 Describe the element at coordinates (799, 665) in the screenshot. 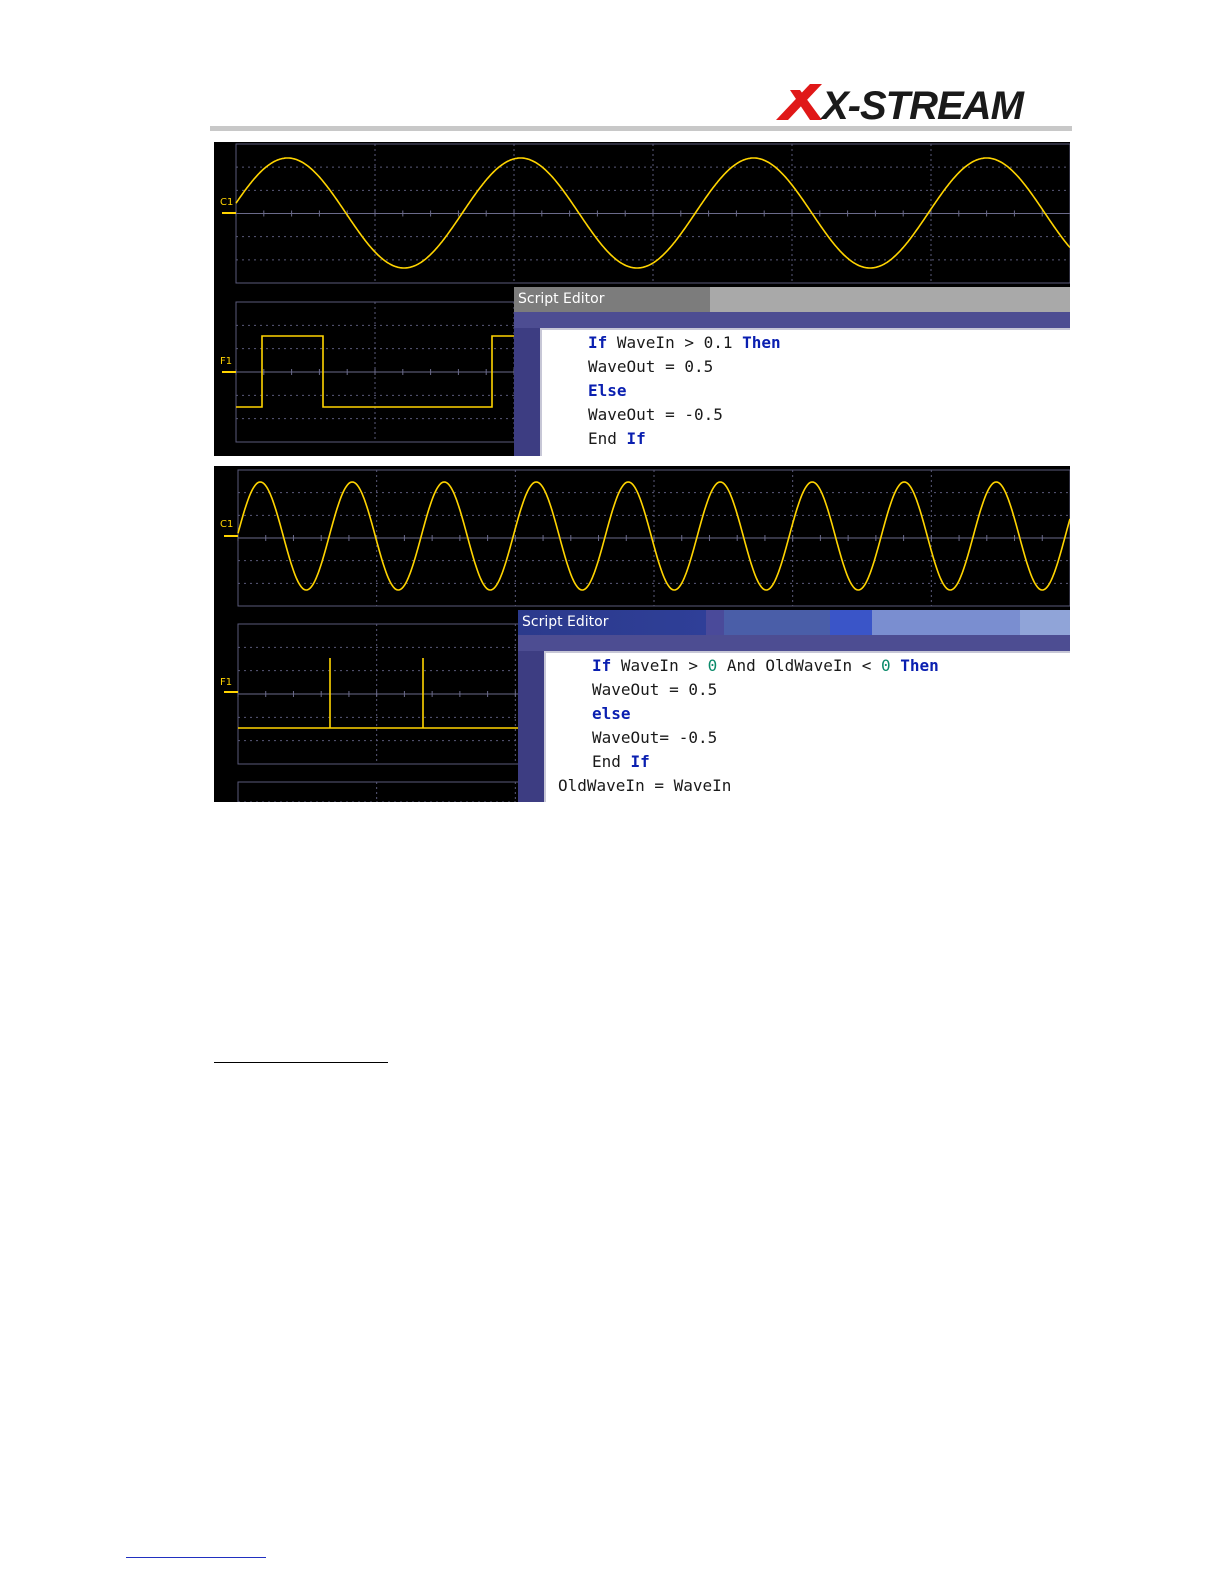

I see `code-text: And OldWaveIn <` at that location.